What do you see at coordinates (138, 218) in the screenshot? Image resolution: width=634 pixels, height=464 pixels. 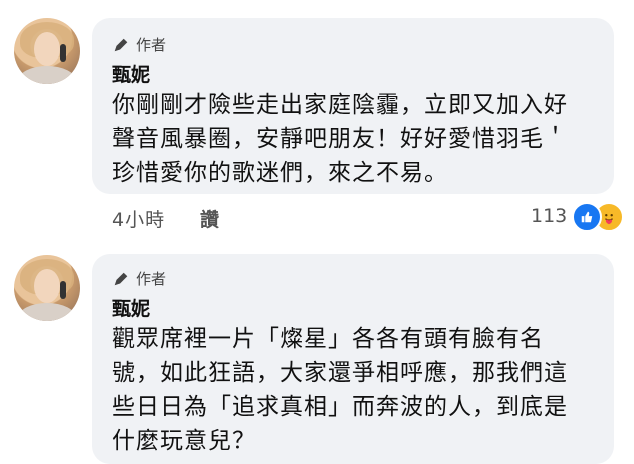 I see `comment-time: 4小時` at bounding box center [138, 218].